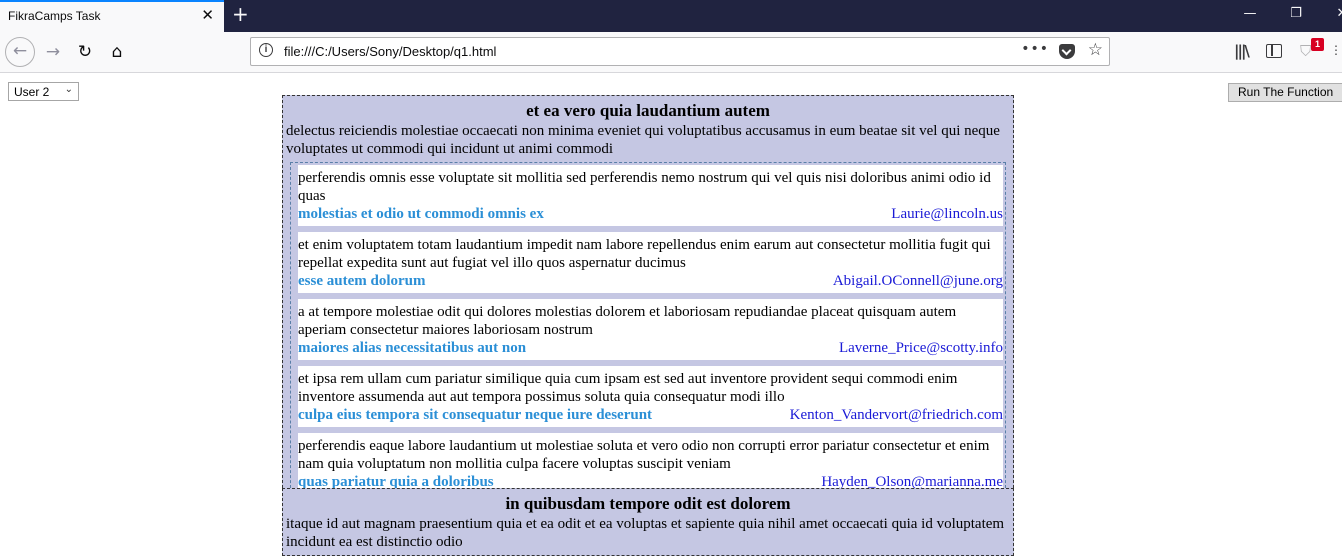 The width and height of the screenshot is (1342, 556). I want to click on comment-email: Abigail.OConnell@june.org, so click(917, 281).